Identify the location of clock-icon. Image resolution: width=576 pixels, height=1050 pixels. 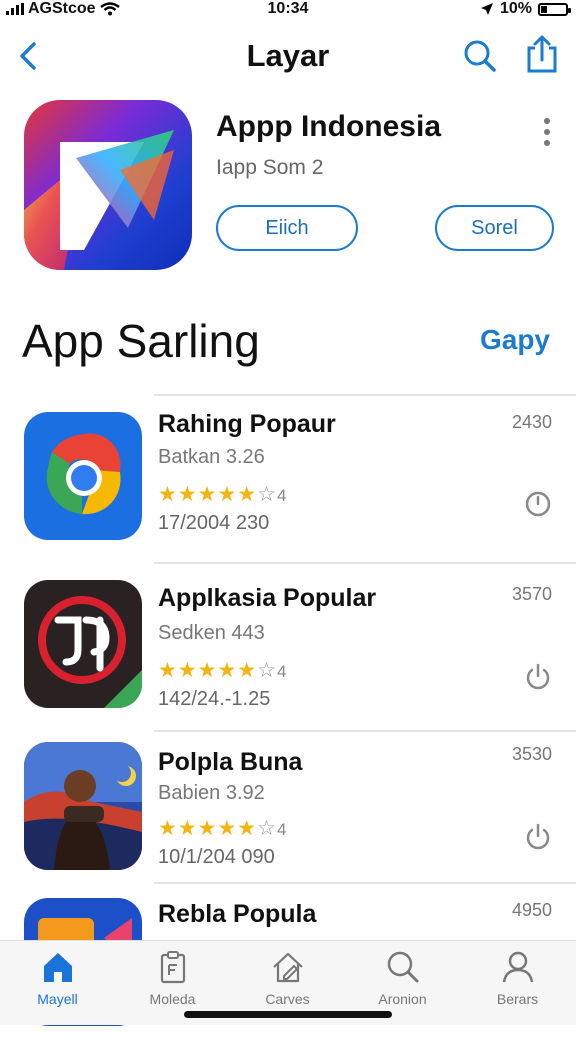
(538, 504).